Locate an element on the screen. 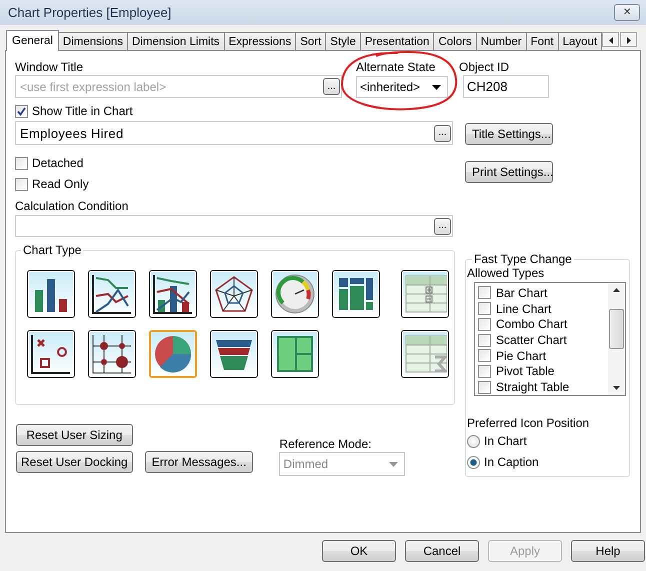 The width and height of the screenshot is (646, 571). field-label: Object ID is located at coordinates (484, 67).